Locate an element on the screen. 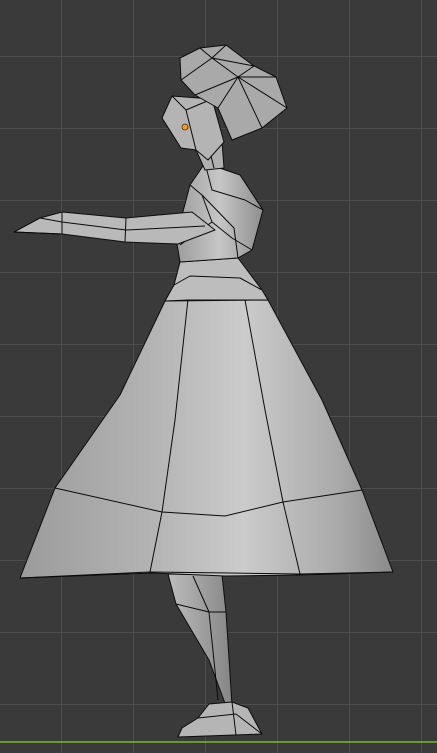  arm-mesh is located at coordinates (114, 228).